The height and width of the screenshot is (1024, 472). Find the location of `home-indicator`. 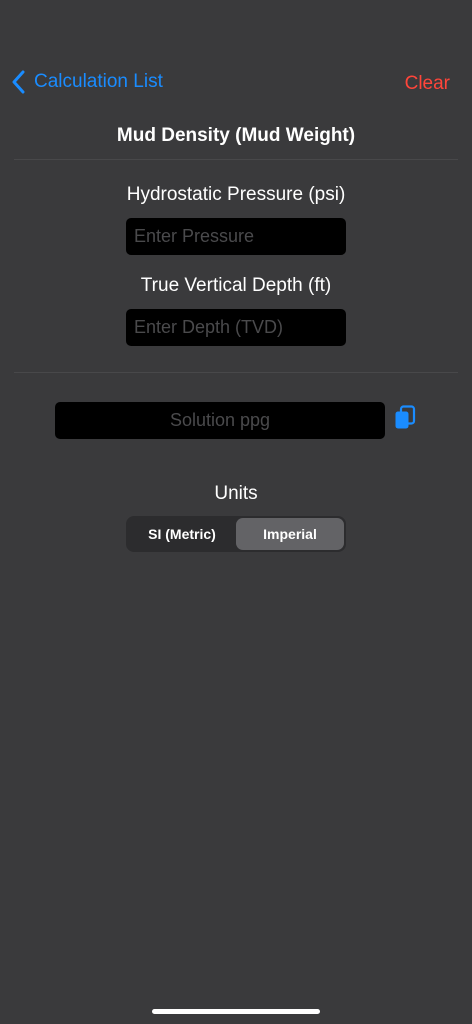

home-indicator is located at coordinates (236, 1011).